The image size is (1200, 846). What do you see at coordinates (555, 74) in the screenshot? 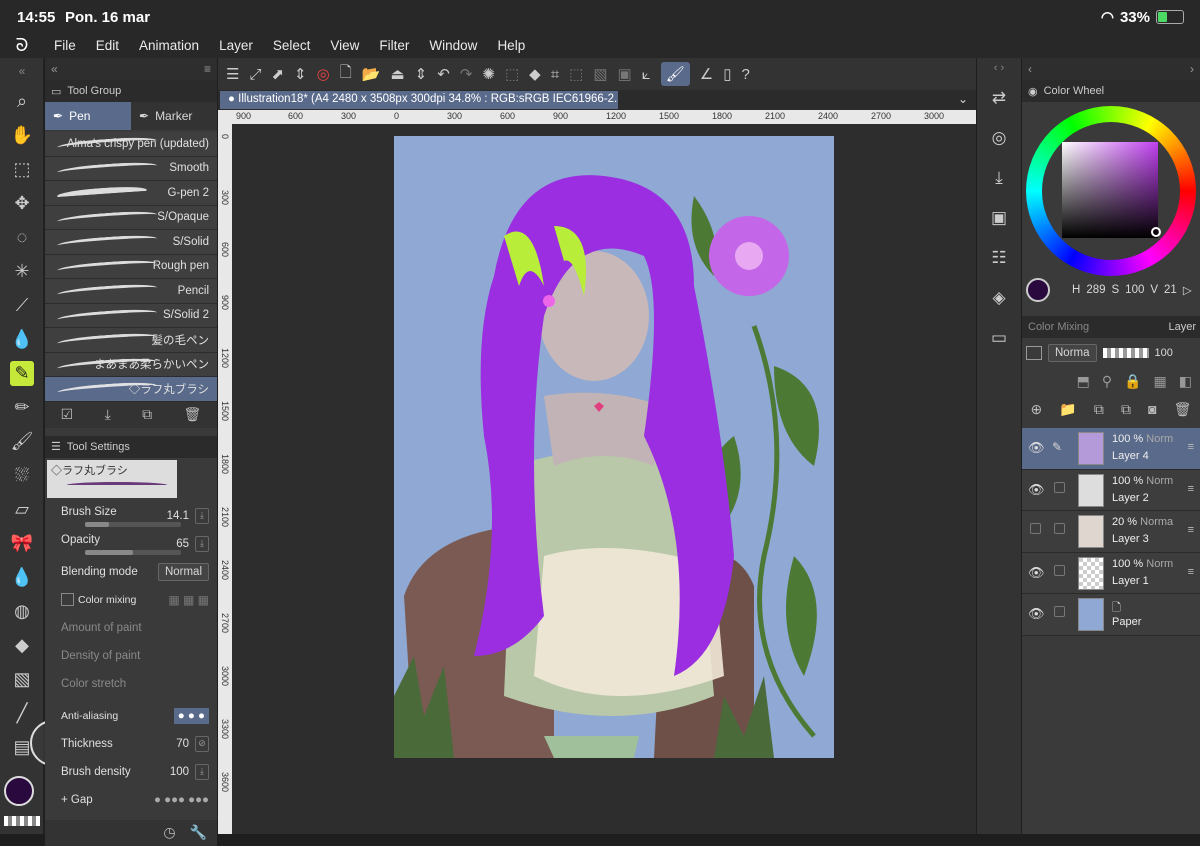
I see `crop-icon: ⌗` at bounding box center [555, 74].